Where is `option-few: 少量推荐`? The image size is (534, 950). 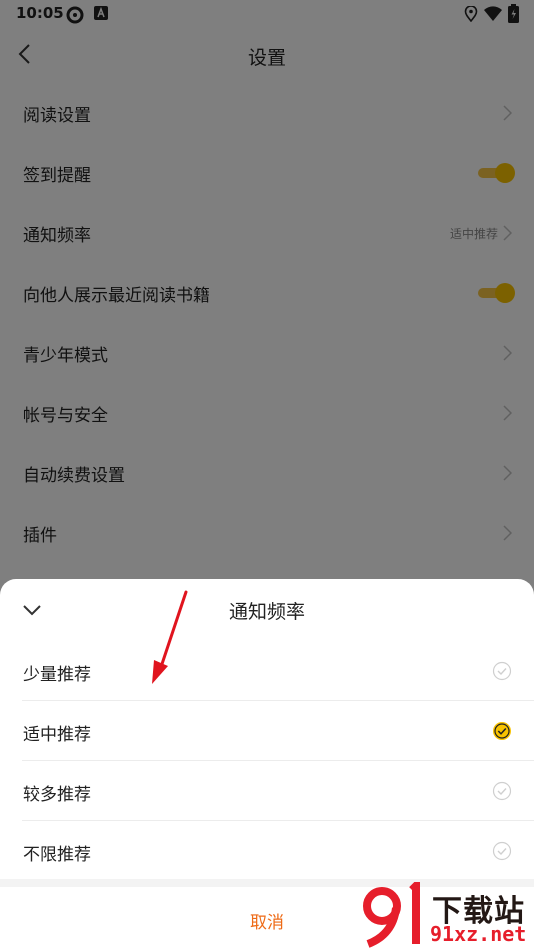 option-few: 少量推荐 is located at coordinates (267, 670).